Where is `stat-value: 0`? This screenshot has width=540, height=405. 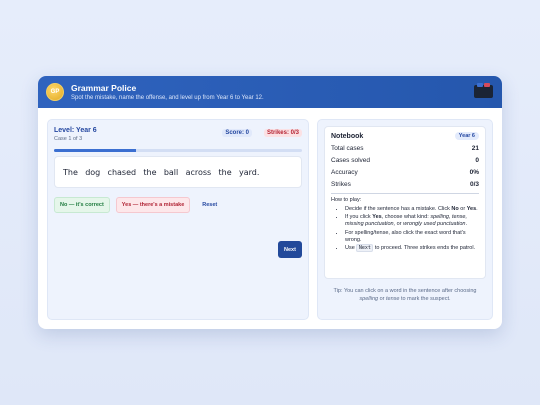
stat-value: 0 is located at coordinates (477, 160).